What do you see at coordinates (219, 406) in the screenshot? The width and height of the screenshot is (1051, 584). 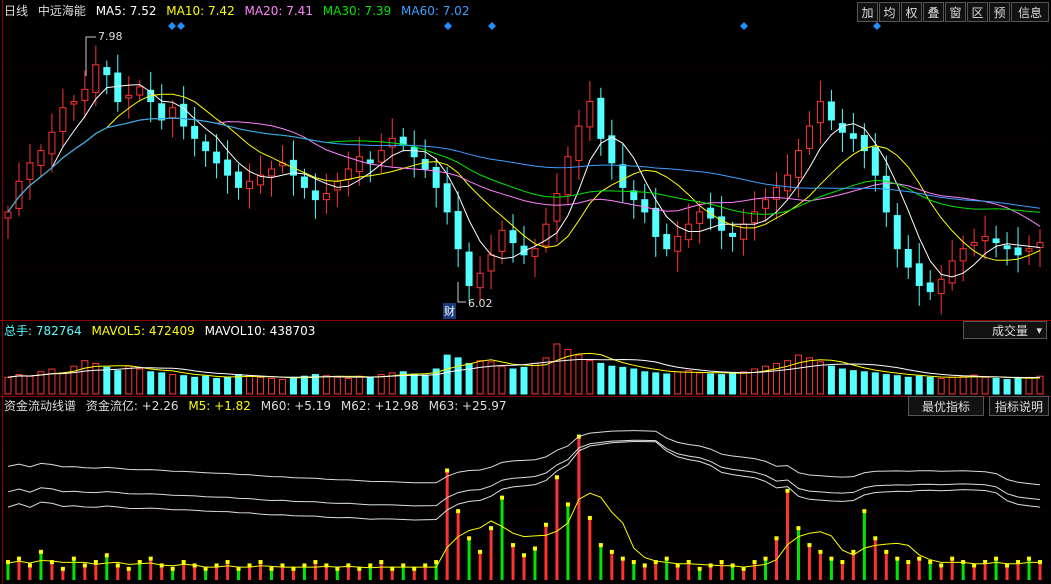 I see `m5-value: M5: +1.82` at bounding box center [219, 406].